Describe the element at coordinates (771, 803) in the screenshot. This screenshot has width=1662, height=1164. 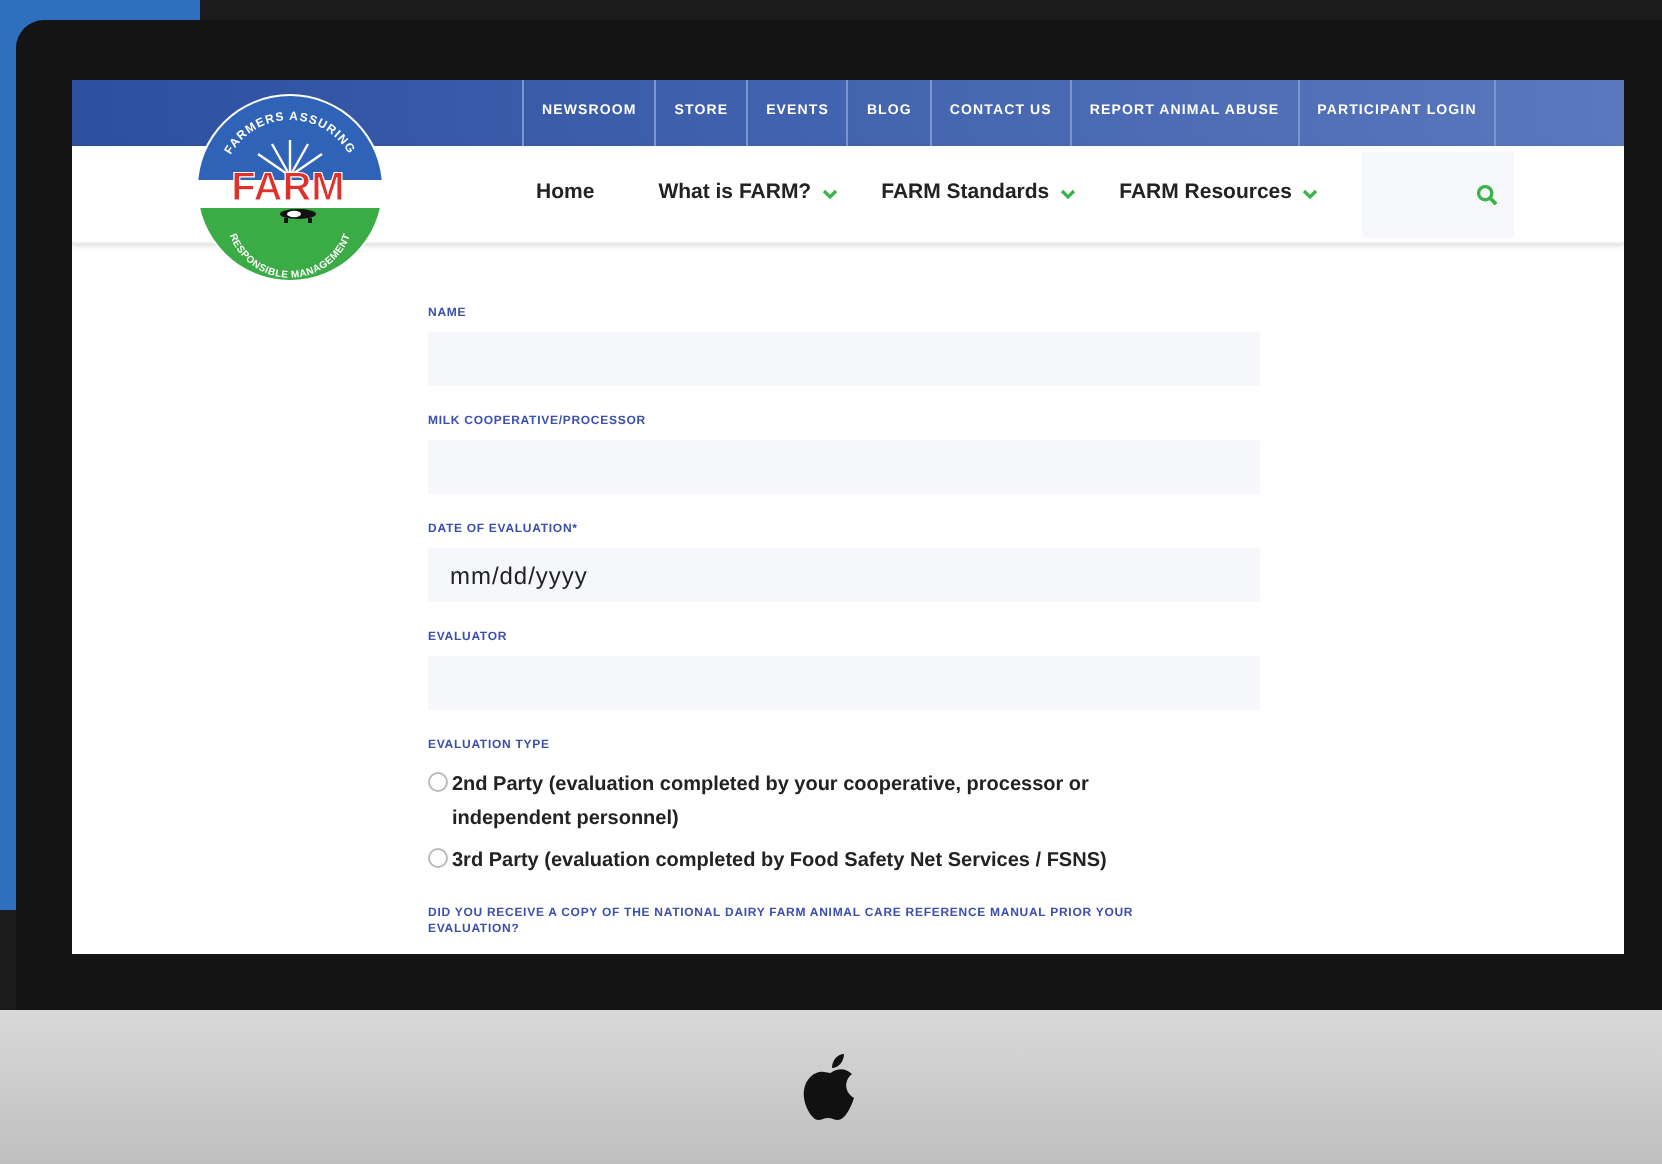
I see `radio-label: 2nd Party (evaluation completed by your cooperative, processor or independent personnel)` at that location.